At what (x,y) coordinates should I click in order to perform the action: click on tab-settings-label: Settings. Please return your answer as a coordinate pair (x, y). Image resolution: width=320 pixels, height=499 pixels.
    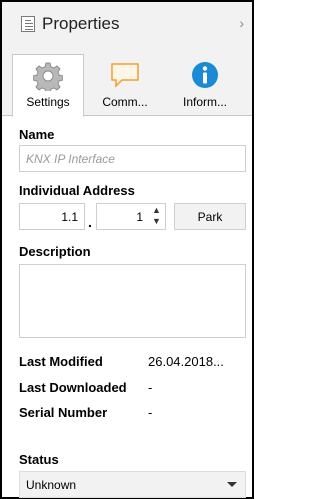
    Looking at the image, I should click on (48, 102).